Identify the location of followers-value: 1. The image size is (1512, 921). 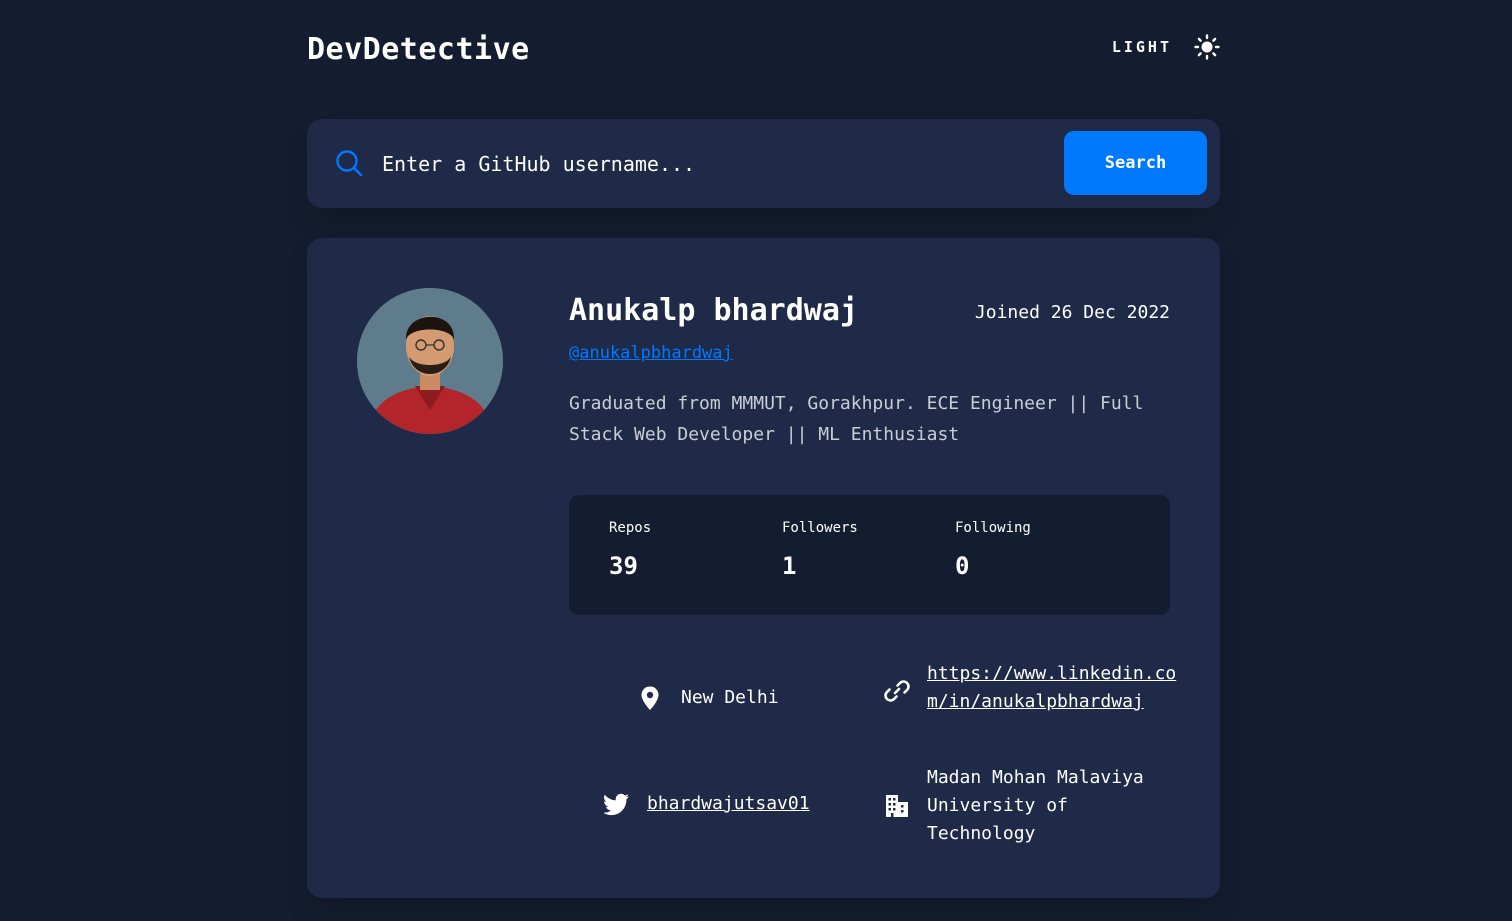
(789, 566).